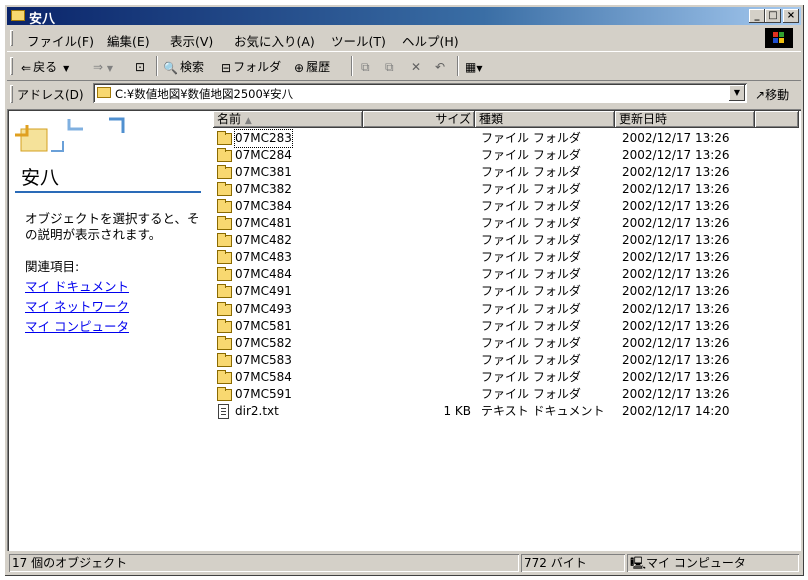 The height and width of the screenshot is (580, 808). Describe the element at coordinates (77, 305) in the screenshot. I see `link-my-network: マイ ネットワーク` at that location.